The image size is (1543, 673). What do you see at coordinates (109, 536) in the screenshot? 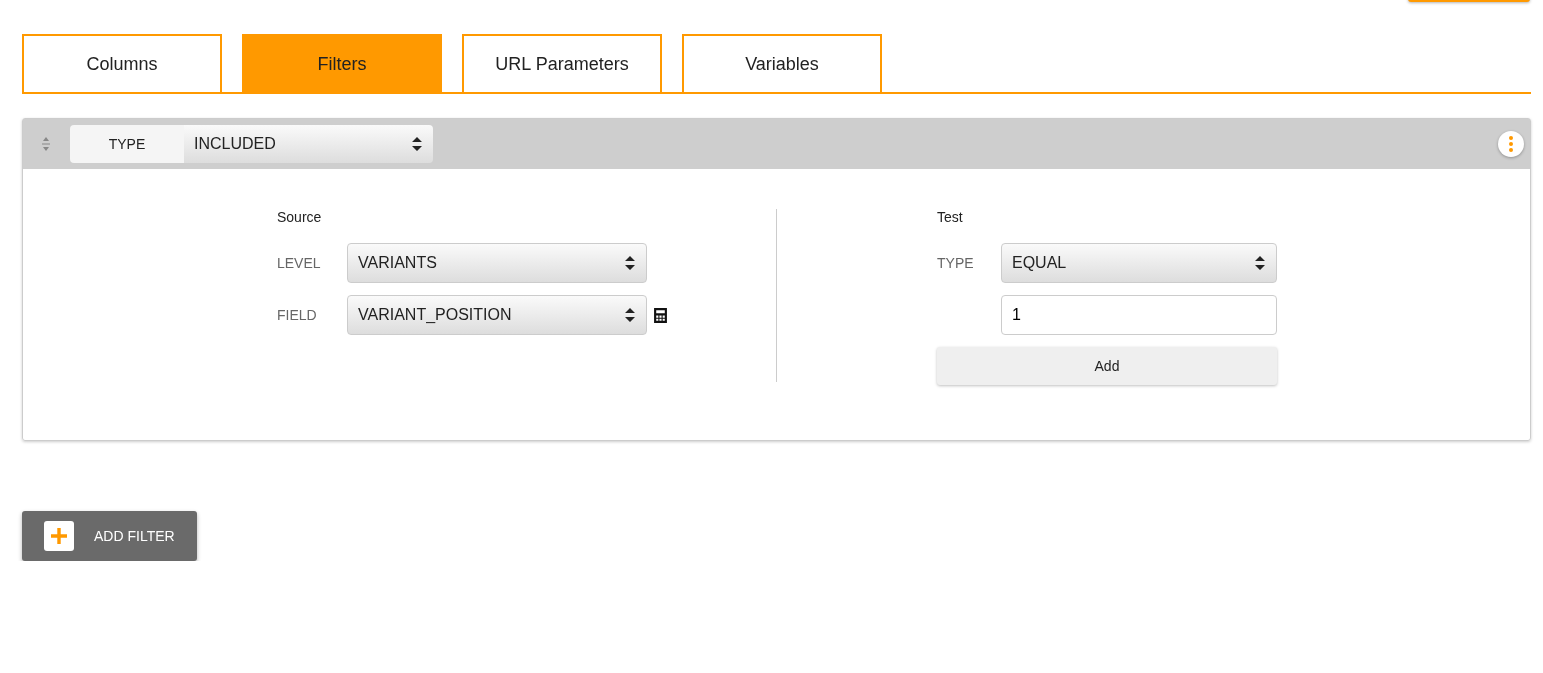
I see `add-filter-button: ADD FILTER` at bounding box center [109, 536].